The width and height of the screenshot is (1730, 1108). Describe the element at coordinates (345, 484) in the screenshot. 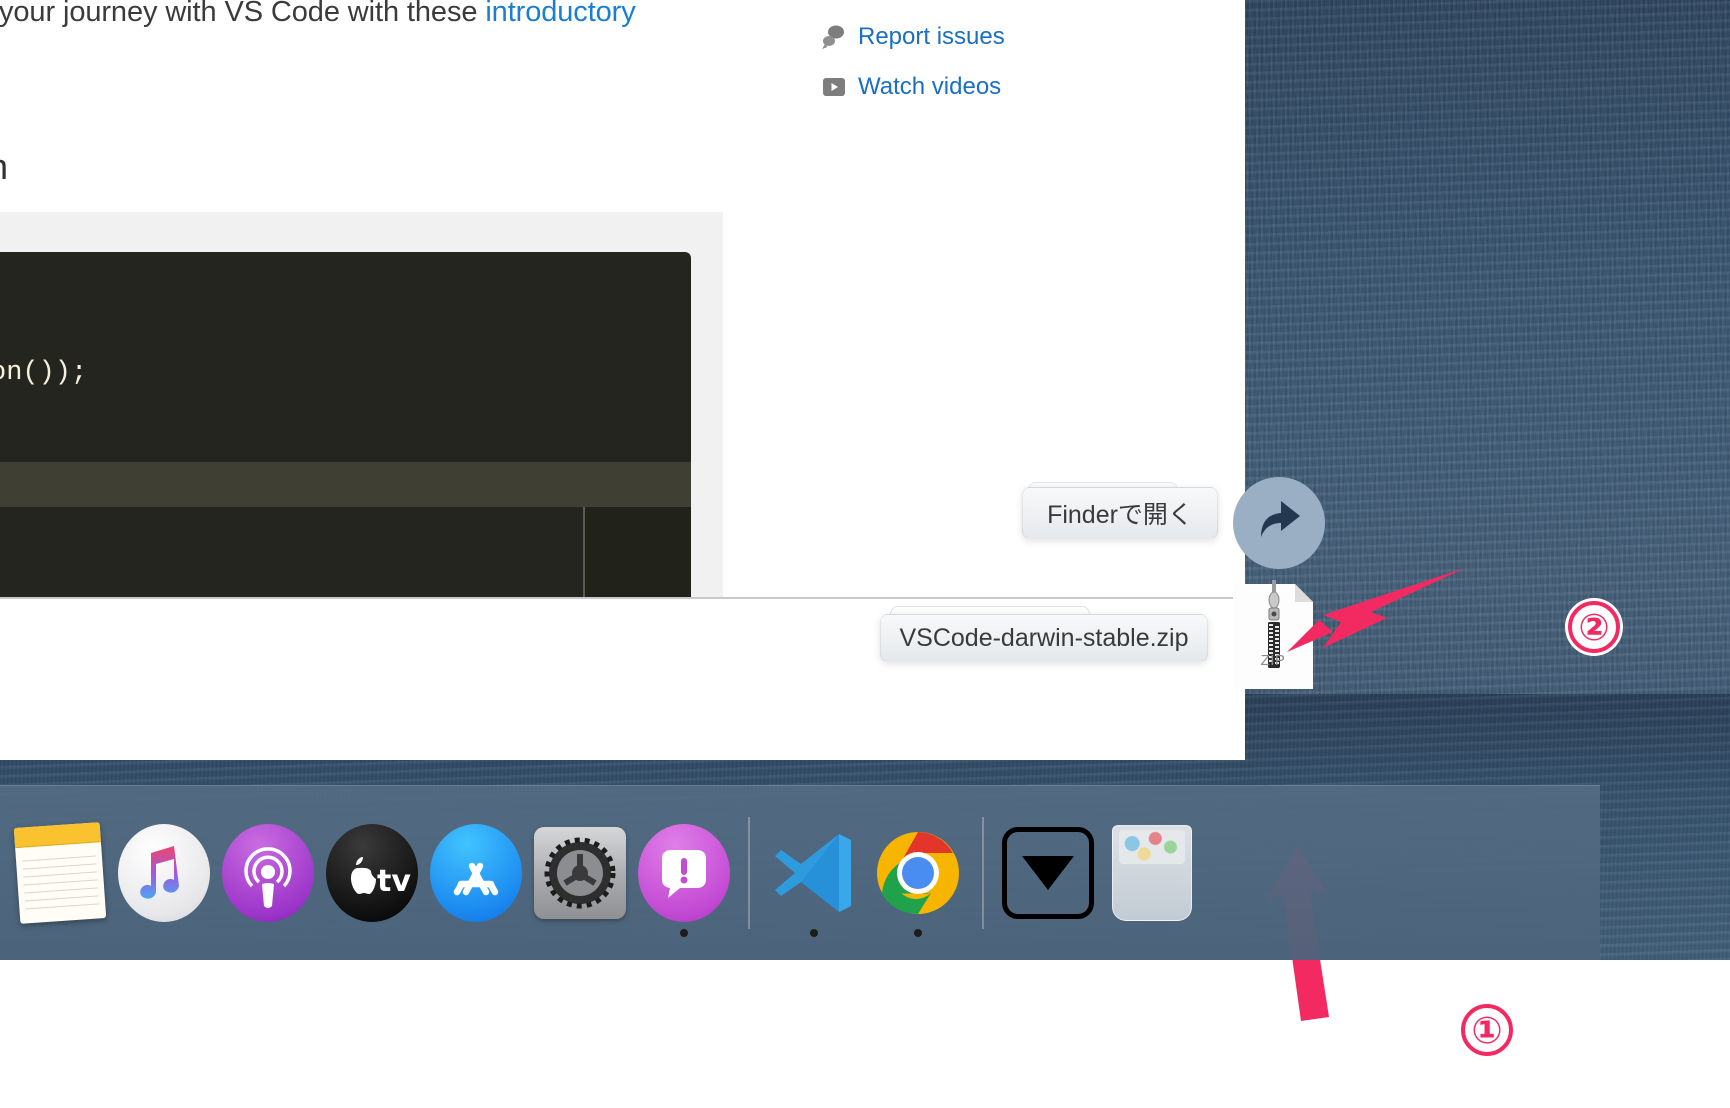

I see `editor-highlight-band` at that location.